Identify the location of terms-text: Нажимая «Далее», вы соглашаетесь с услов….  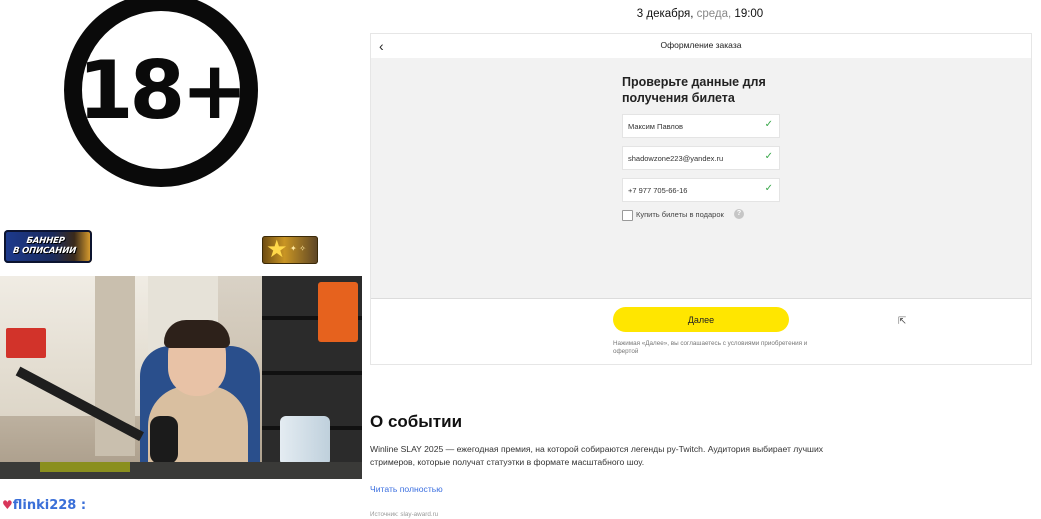
(710, 347).